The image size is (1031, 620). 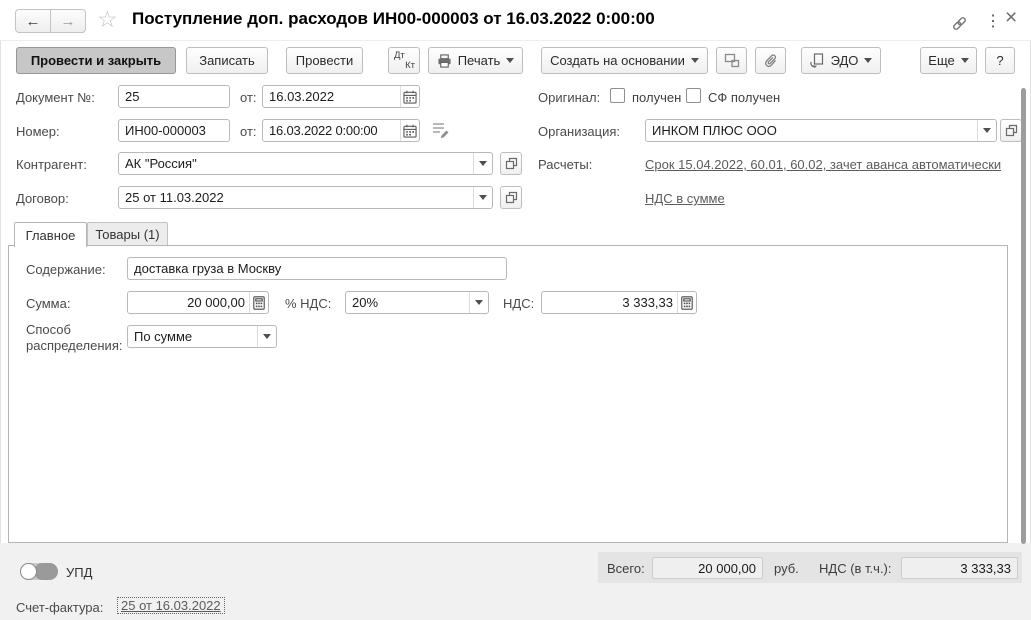 What do you see at coordinates (440, 129) in the screenshot?
I see `journal-entries-icon` at bounding box center [440, 129].